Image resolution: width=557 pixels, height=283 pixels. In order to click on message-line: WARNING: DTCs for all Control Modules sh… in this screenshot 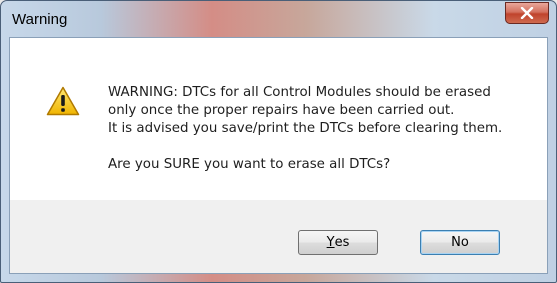, I will do `click(299, 92)`.